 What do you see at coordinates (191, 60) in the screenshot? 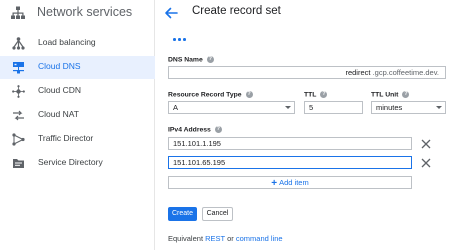
I see `dns-name-label: DNS Name?` at bounding box center [191, 60].